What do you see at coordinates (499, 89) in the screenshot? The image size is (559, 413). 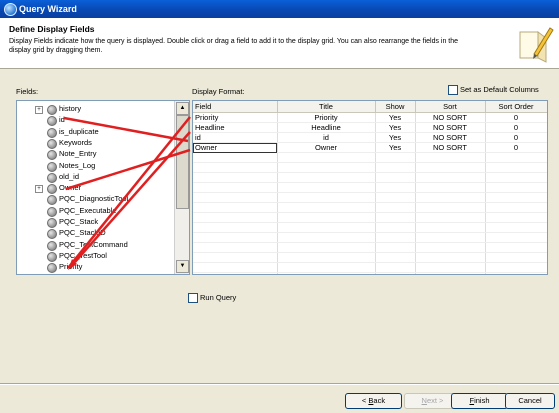 I see `default-columns-label: Set as Default Columns` at bounding box center [499, 89].